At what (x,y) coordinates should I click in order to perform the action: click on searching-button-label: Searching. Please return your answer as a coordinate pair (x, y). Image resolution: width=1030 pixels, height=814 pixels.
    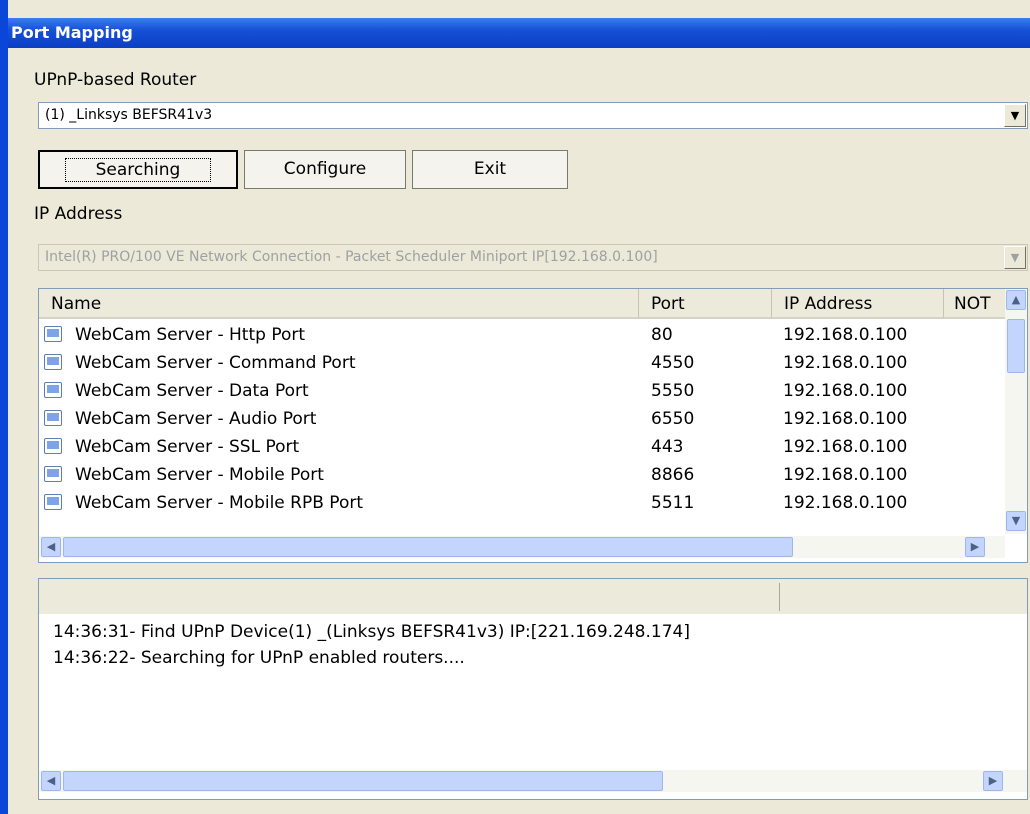
    Looking at the image, I should click on (138, 170).